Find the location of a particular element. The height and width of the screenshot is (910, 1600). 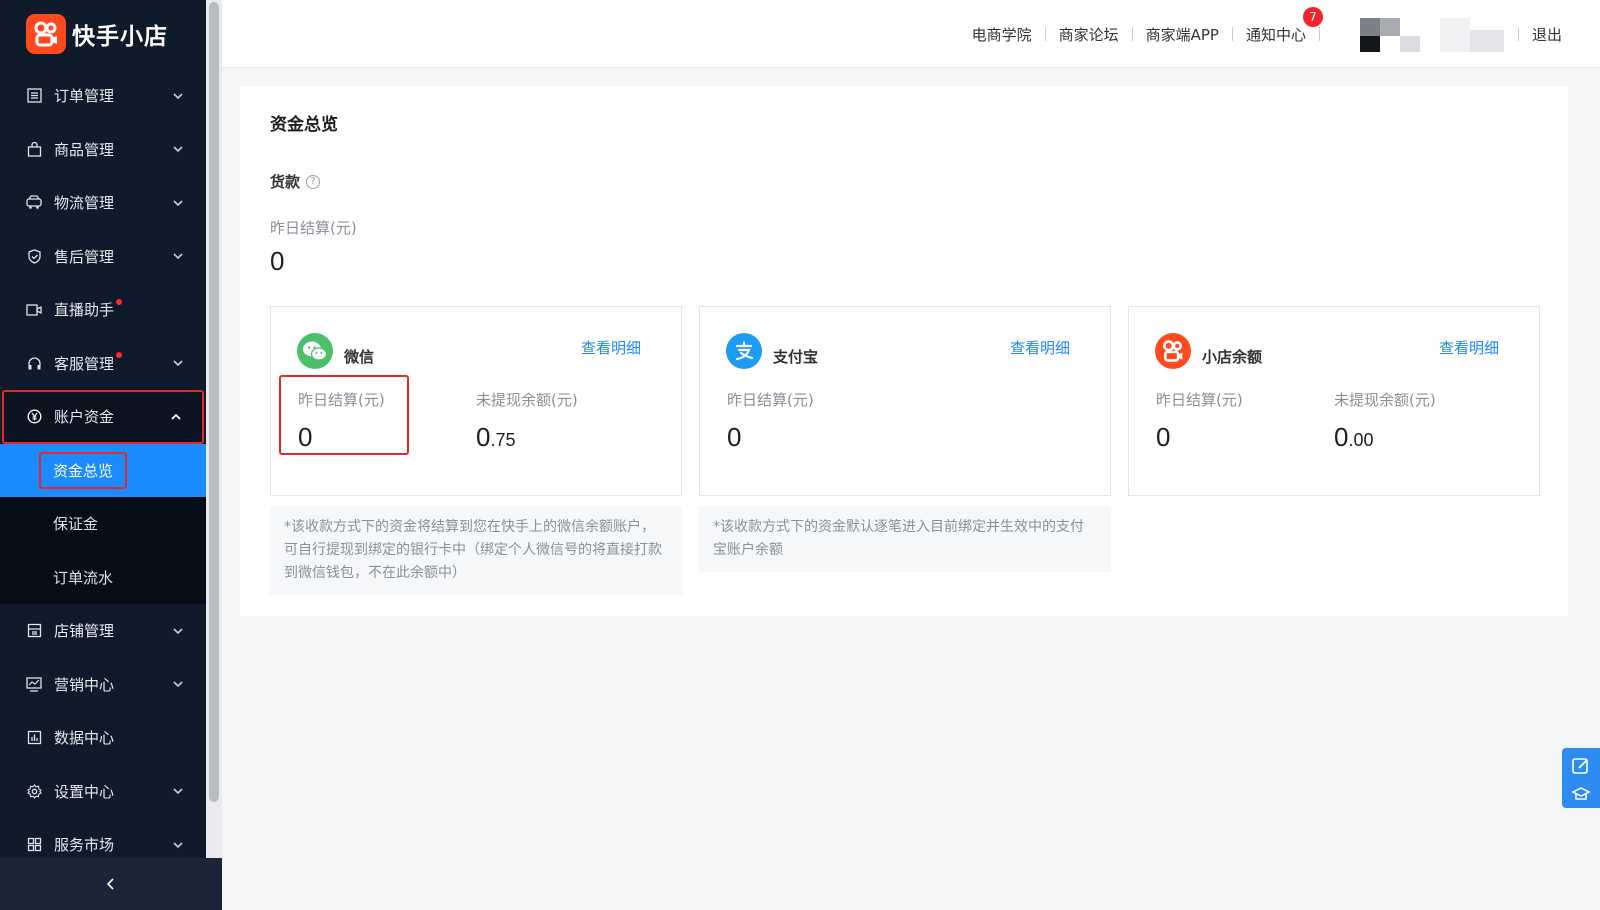

sidebar-collapse-button is located at coordinates (111, 884).